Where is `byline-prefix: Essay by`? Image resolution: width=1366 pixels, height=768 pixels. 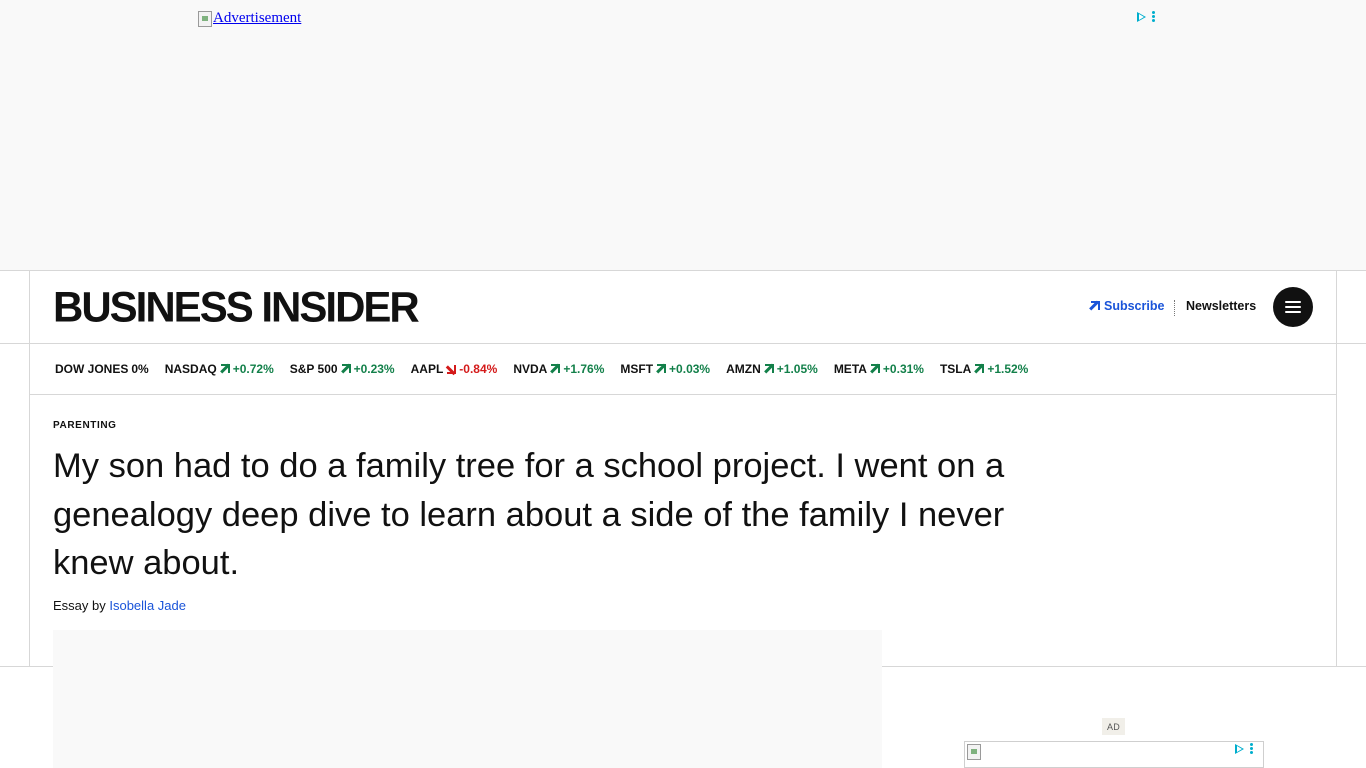 byline-prefix: Essay by is located at coordinates (81, 605).